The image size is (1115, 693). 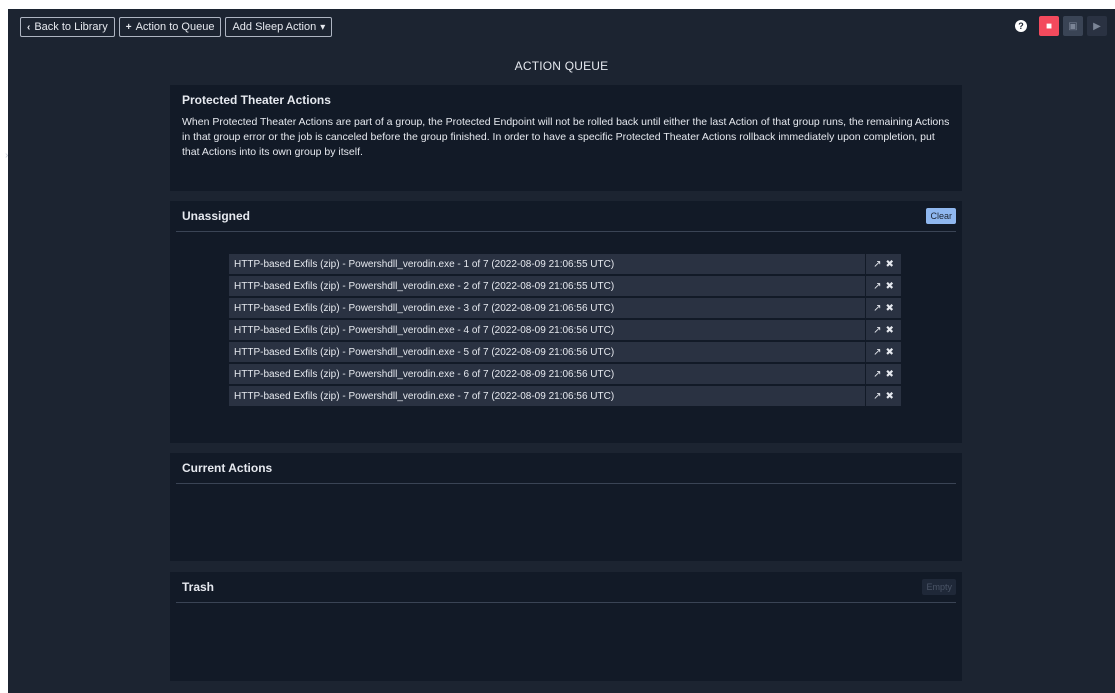 What do you see at coordinates (128, 27) in the screenshot?
I see `plus-icon: +` at bounding box center [128, 27].